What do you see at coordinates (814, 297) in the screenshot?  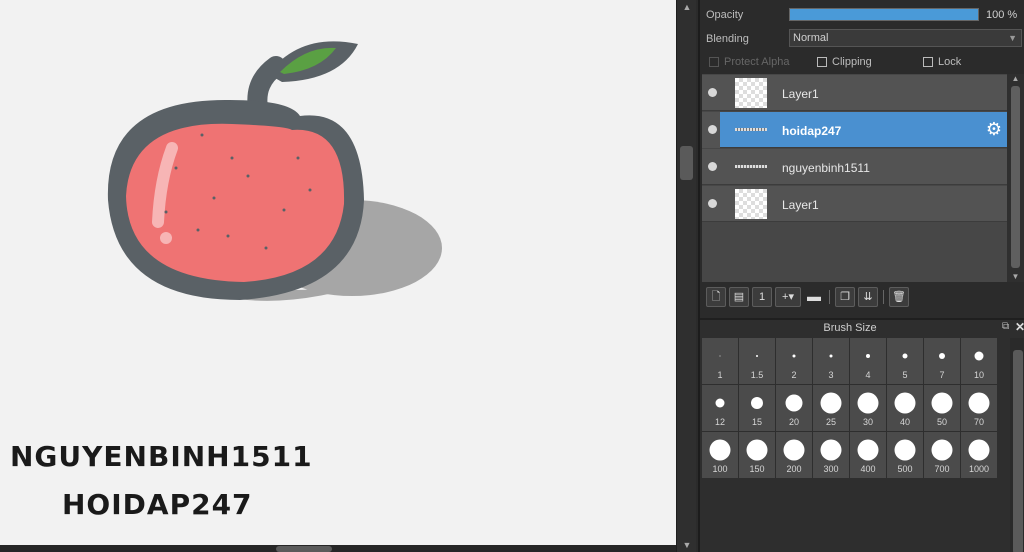 I see `folder-icon: ▬` at bounding box center [814, 297].